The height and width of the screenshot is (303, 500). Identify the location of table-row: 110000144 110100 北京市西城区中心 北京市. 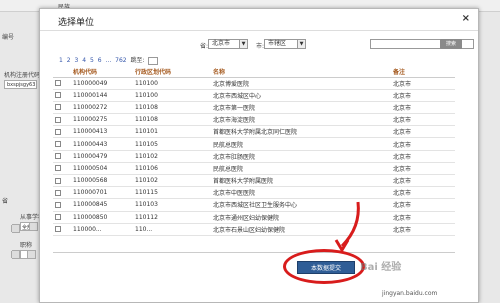
(254, 95).